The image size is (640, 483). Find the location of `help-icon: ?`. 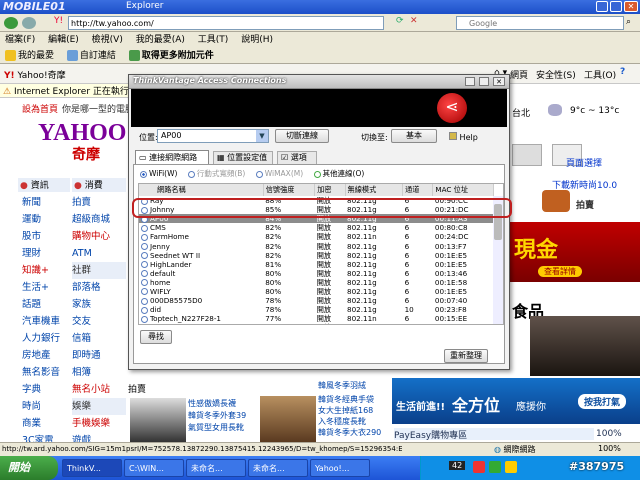

help-icon: ? is located at coordinates (622, 72).